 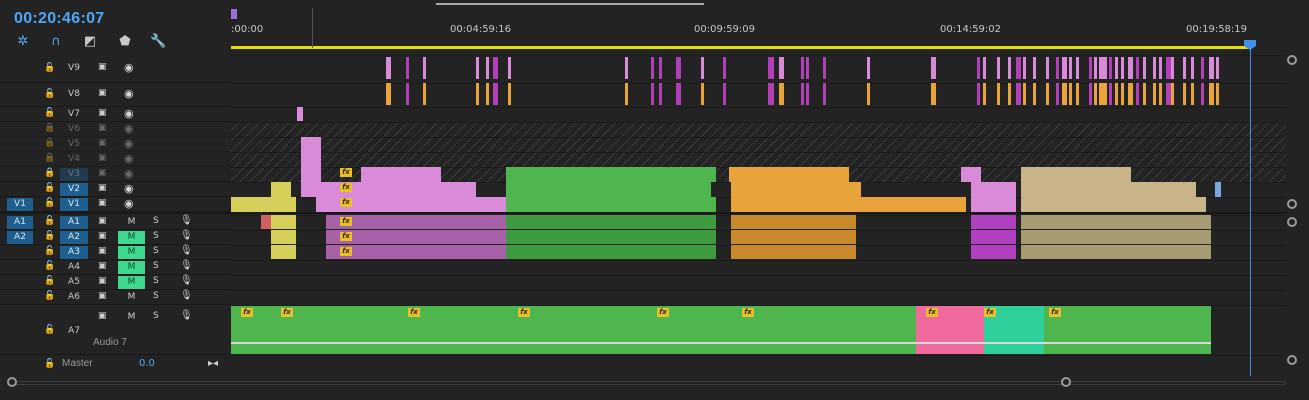 I want to click on ruler-zoom-bar, so click(x=570, y=4).